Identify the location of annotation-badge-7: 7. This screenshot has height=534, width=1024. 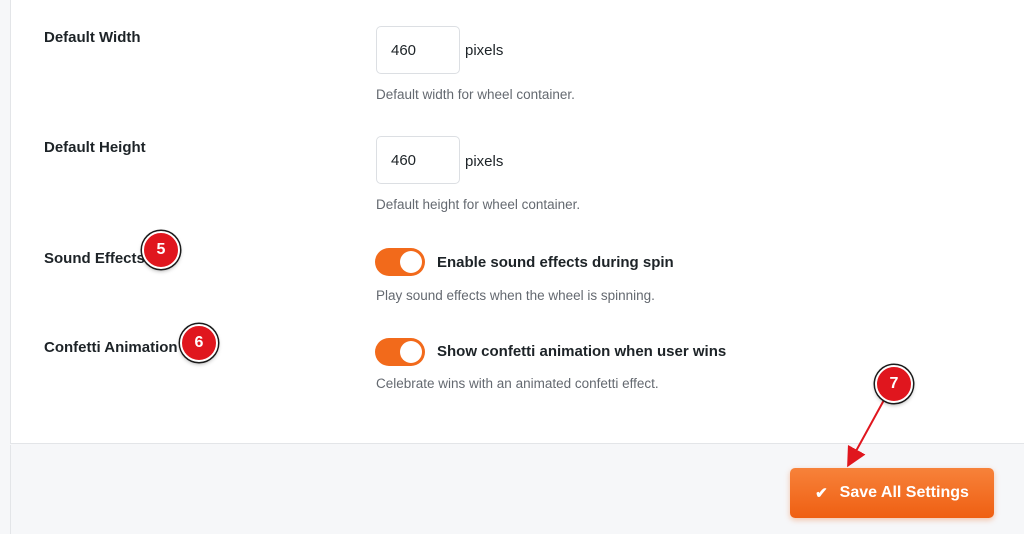
(894, 384).